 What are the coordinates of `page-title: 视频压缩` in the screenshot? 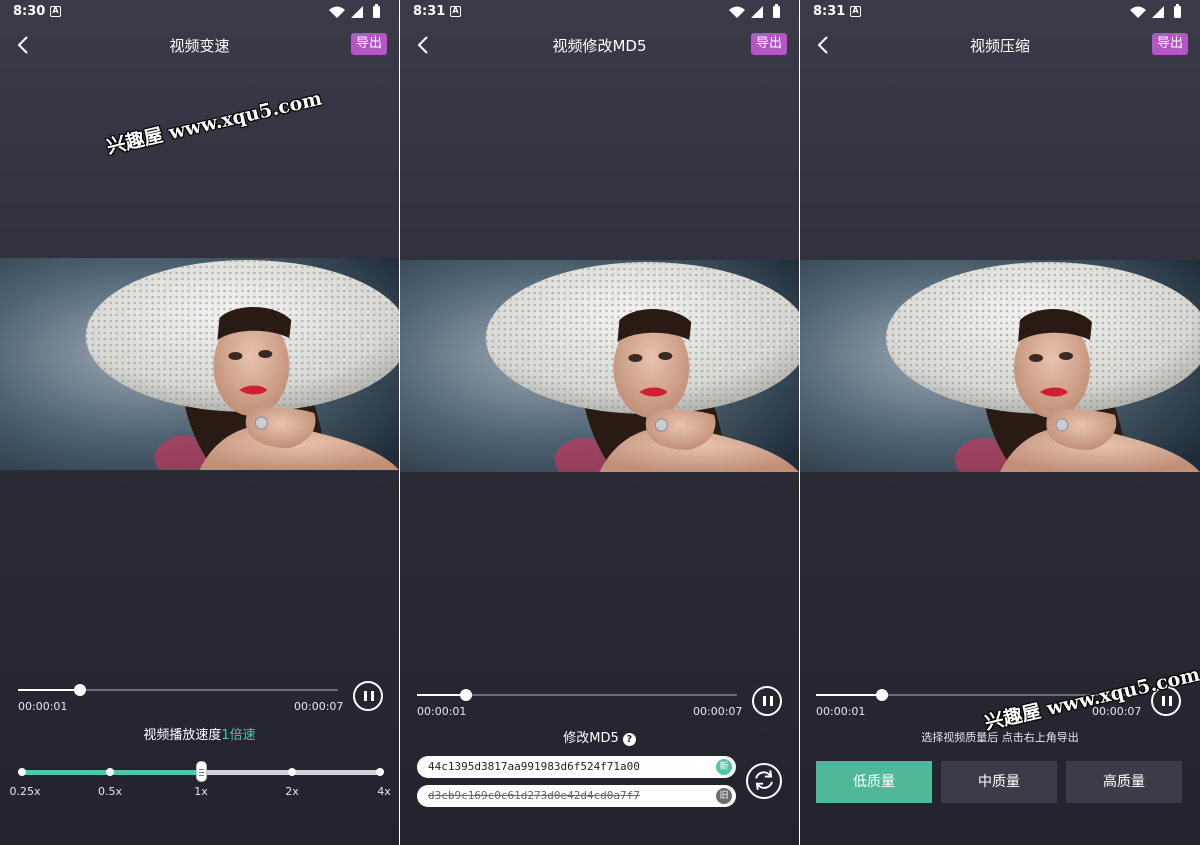 It's located at (999, 46).